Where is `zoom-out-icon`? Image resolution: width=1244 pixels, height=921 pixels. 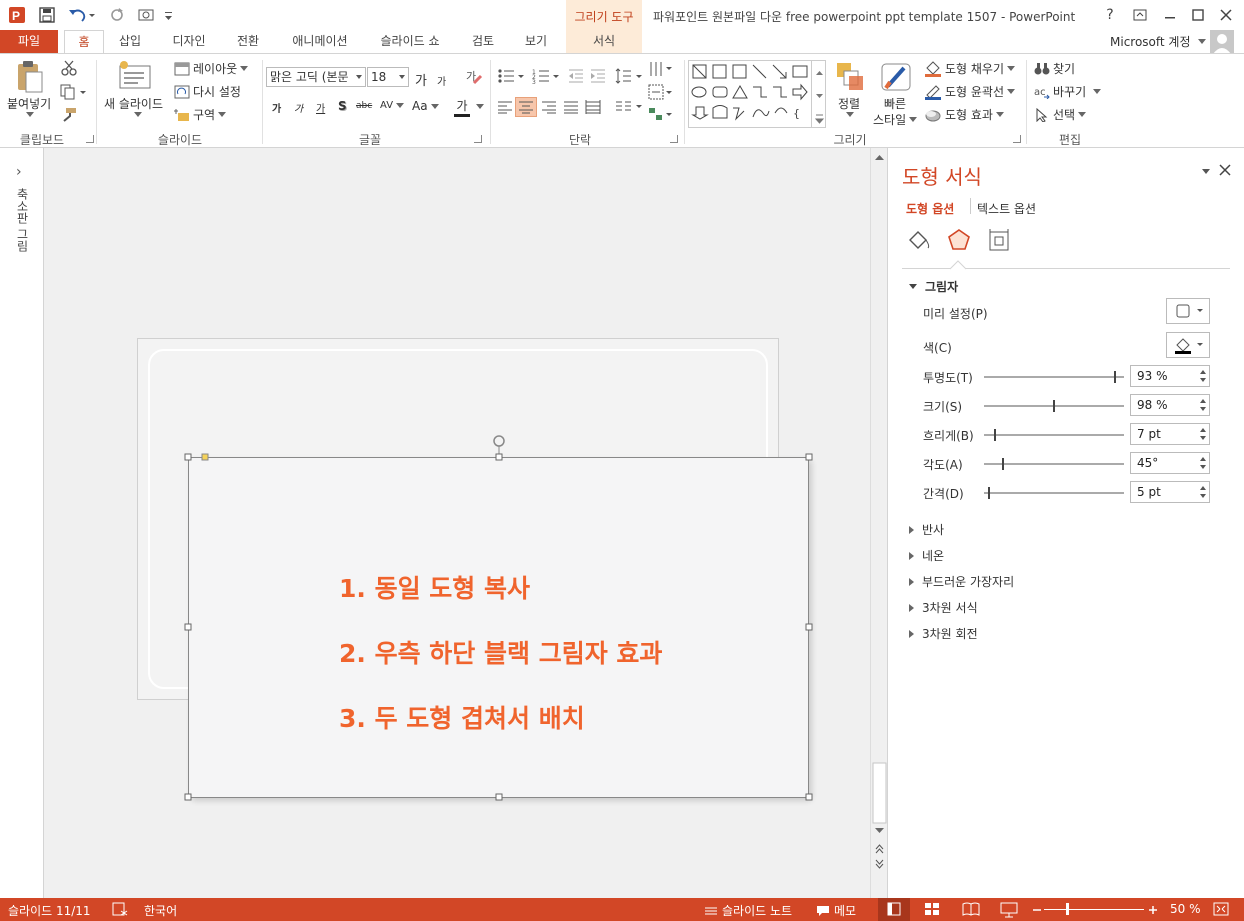
zoom-out-icon is located at coordinates (1037, 909).